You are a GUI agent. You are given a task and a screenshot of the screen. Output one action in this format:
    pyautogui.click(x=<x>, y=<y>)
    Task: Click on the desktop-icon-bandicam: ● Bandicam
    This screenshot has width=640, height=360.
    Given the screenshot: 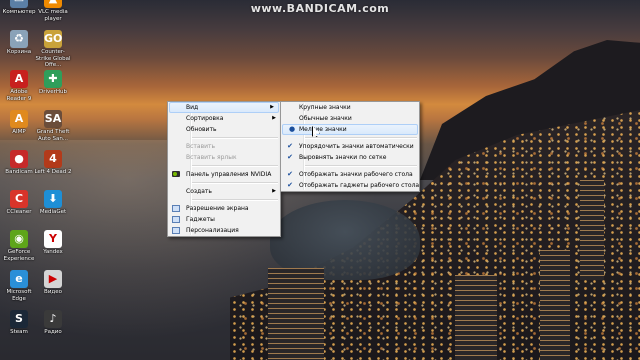 What is the action you would take?
    pyautogui.click(x=19, y=163)
    